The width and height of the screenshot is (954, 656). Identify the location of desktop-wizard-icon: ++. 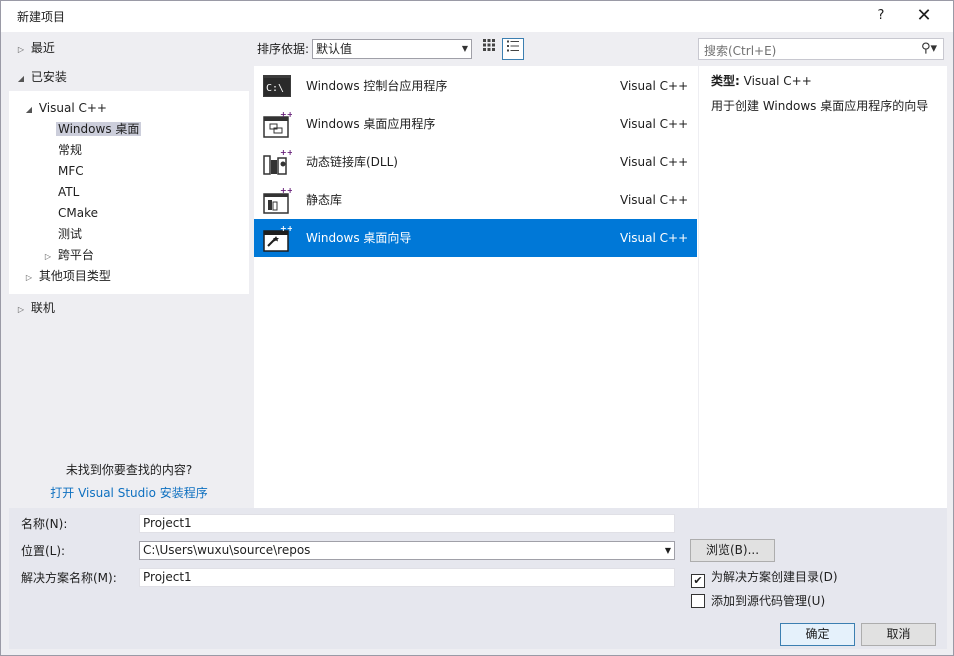
(277, 238).